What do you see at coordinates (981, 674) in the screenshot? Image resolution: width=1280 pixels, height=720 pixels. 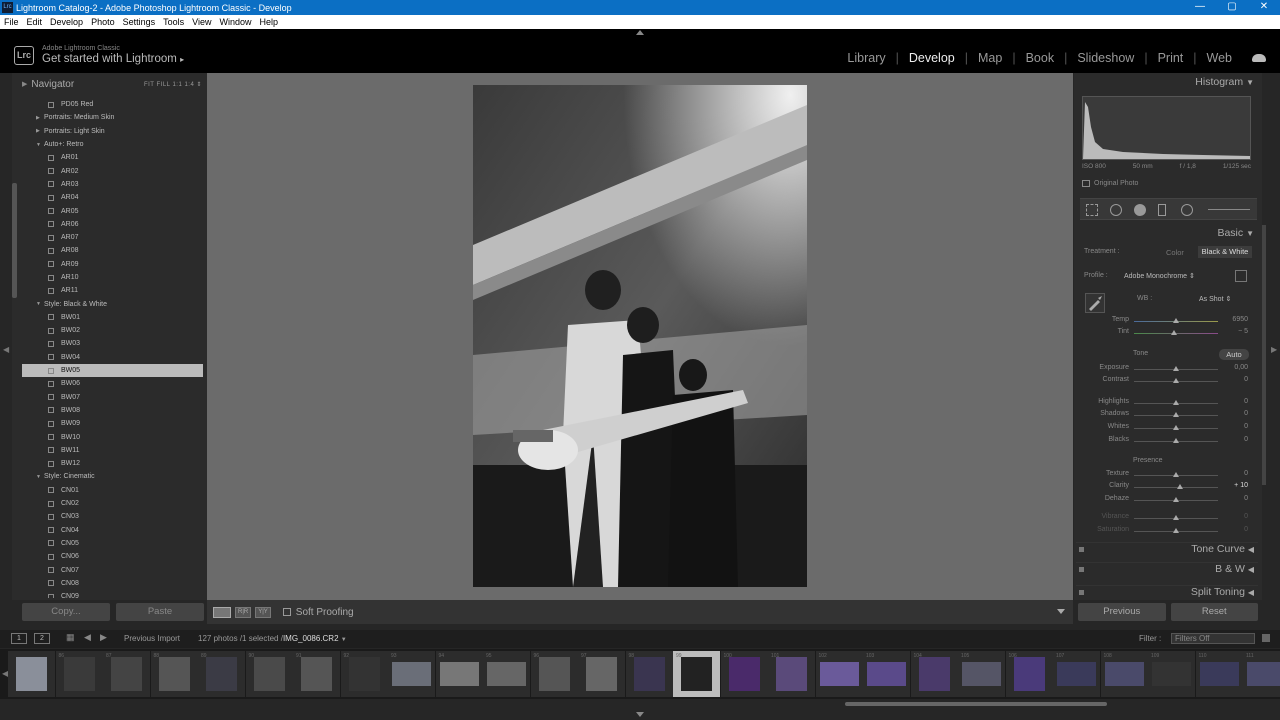 I see `filmstrip-thumbnail: 105` at bounding box center [981, 674].